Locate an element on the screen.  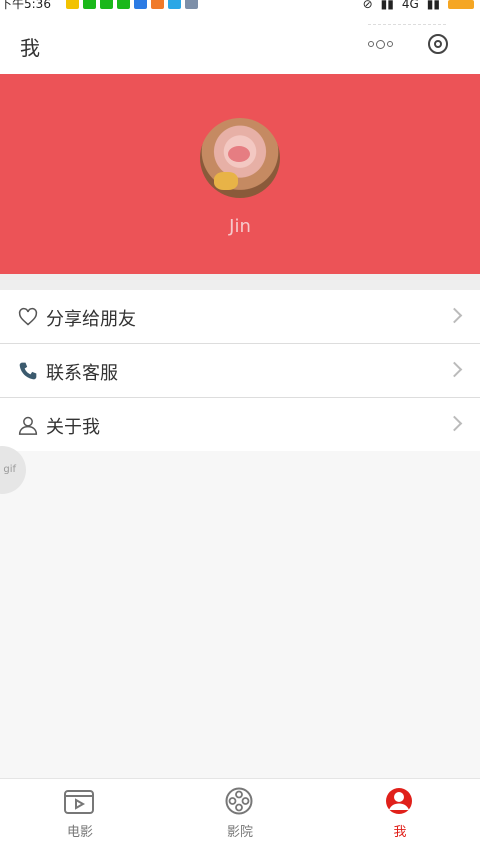
person-icon is located at coordinates (28, 425).